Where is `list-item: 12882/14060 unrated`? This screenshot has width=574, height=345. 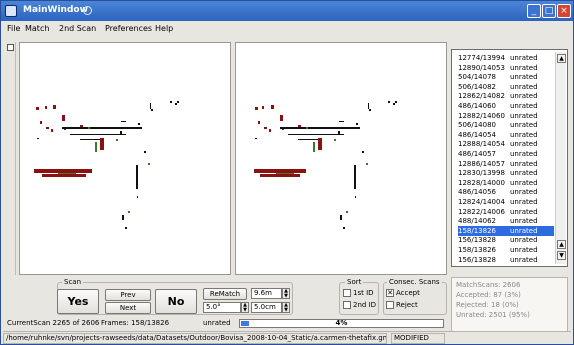
list-item: 12882/14060 unrated is located at coordinates (506, 116).